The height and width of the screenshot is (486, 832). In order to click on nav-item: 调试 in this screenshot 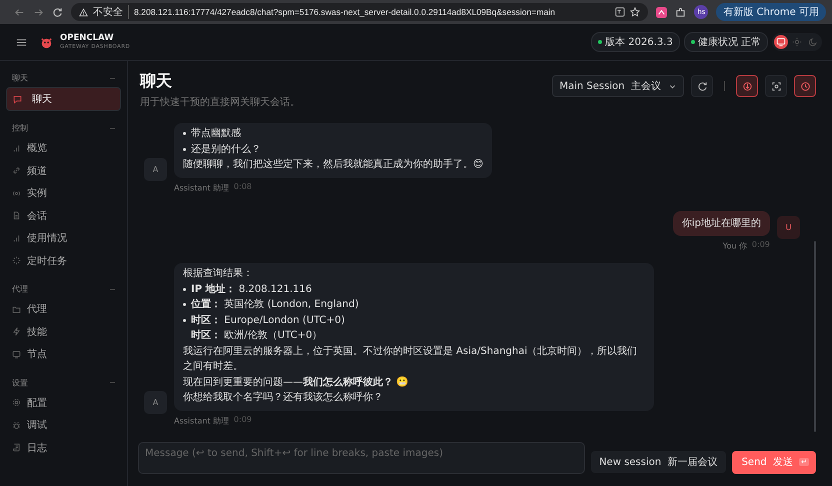, I will do `click(63, 425)`.